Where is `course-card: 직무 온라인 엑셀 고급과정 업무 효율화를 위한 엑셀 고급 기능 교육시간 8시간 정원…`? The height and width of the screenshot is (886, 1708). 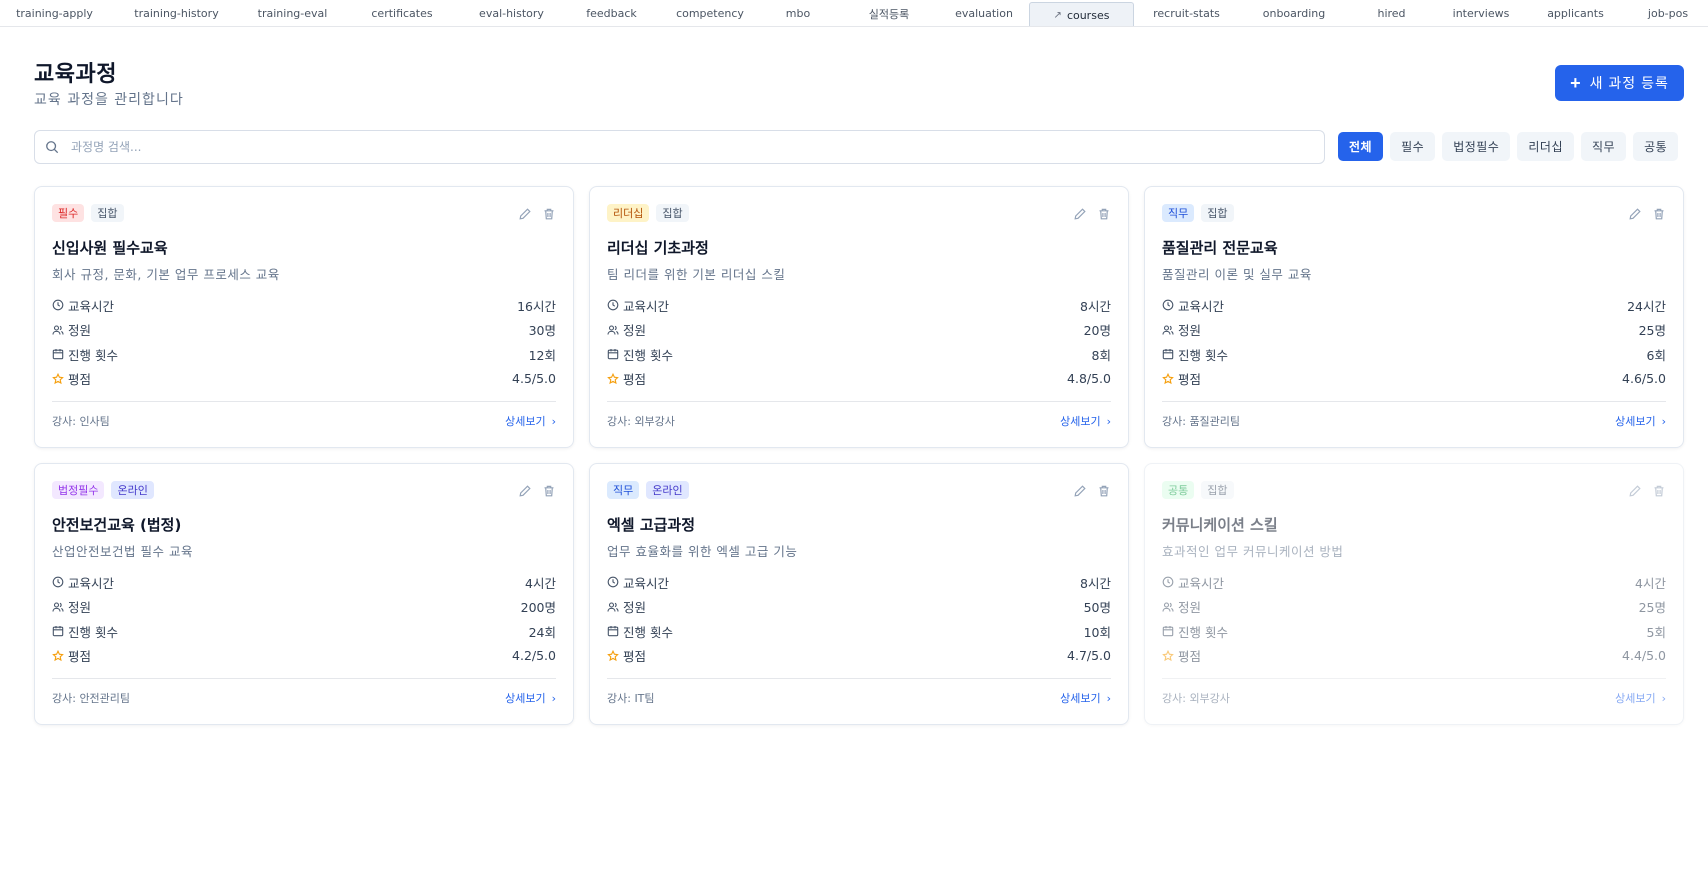
course-card: 직무 온라인 엑셀 고급과정 업무 효율화를 위한 엑셀 고급 기능 교육시간 8시간 정원… is located at coordinates (859, 594).